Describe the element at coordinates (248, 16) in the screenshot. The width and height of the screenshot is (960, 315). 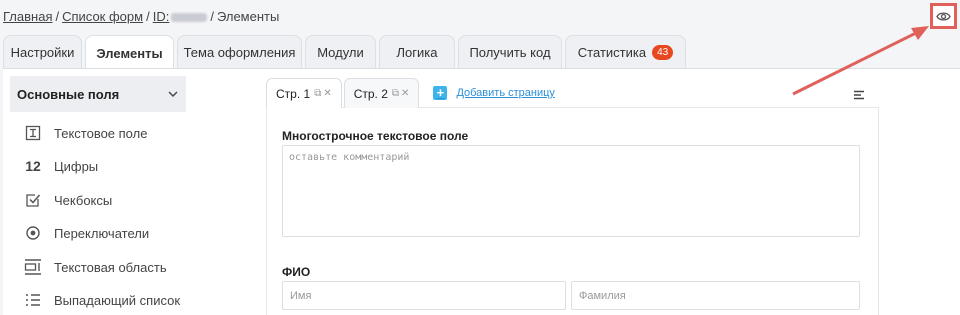
I see `breadcrumb-current: Элементы` at that location.